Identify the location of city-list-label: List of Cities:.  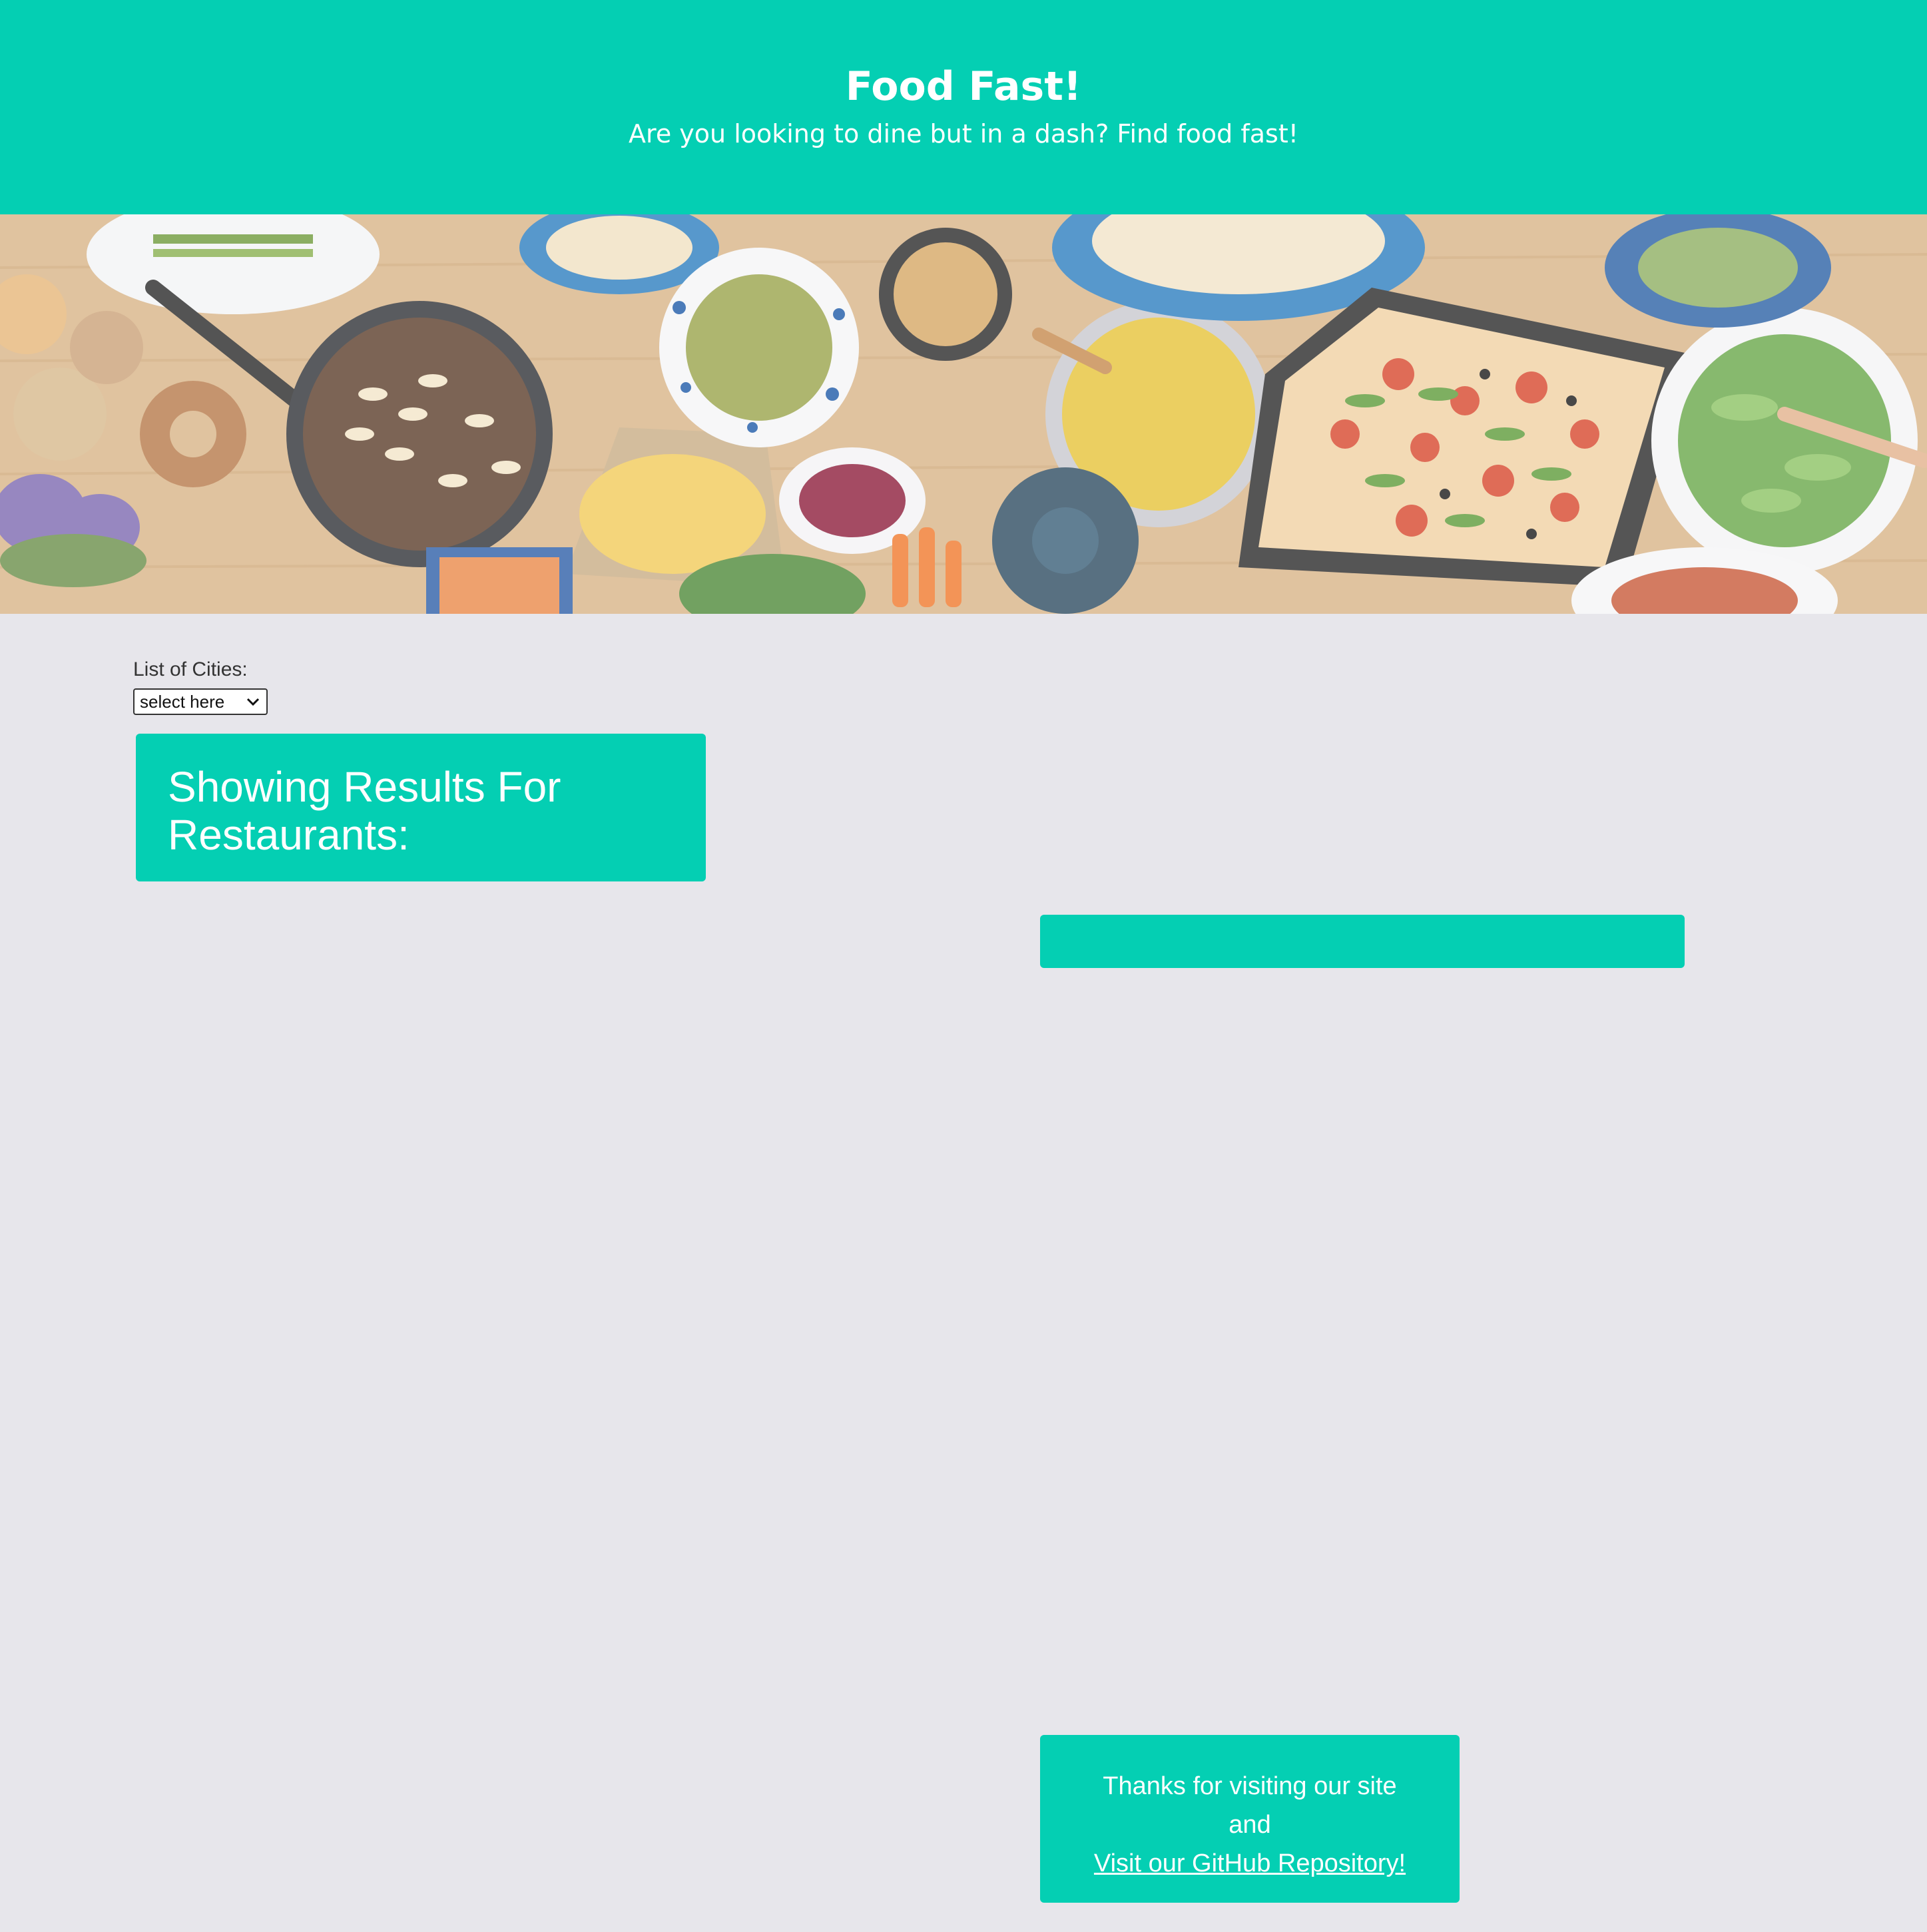
(190, 669).